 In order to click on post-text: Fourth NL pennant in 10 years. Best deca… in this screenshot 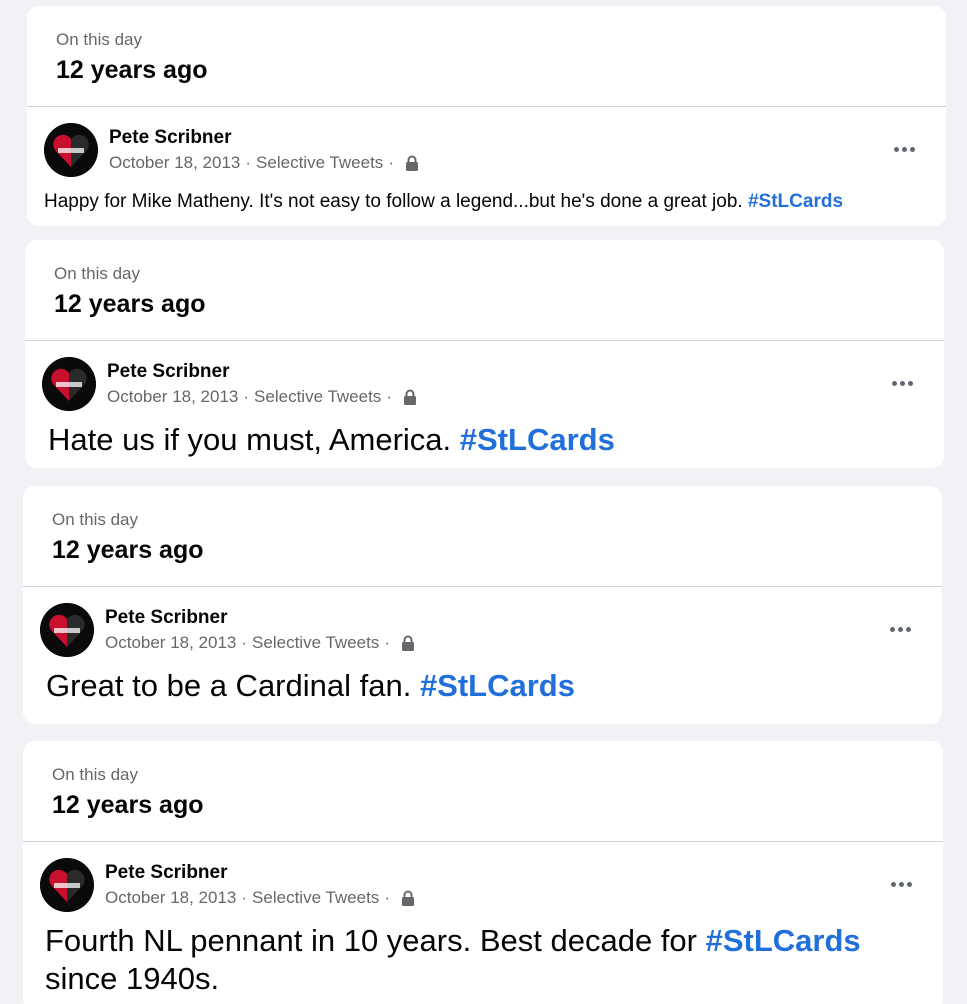, I will do `click(453, 960)`.